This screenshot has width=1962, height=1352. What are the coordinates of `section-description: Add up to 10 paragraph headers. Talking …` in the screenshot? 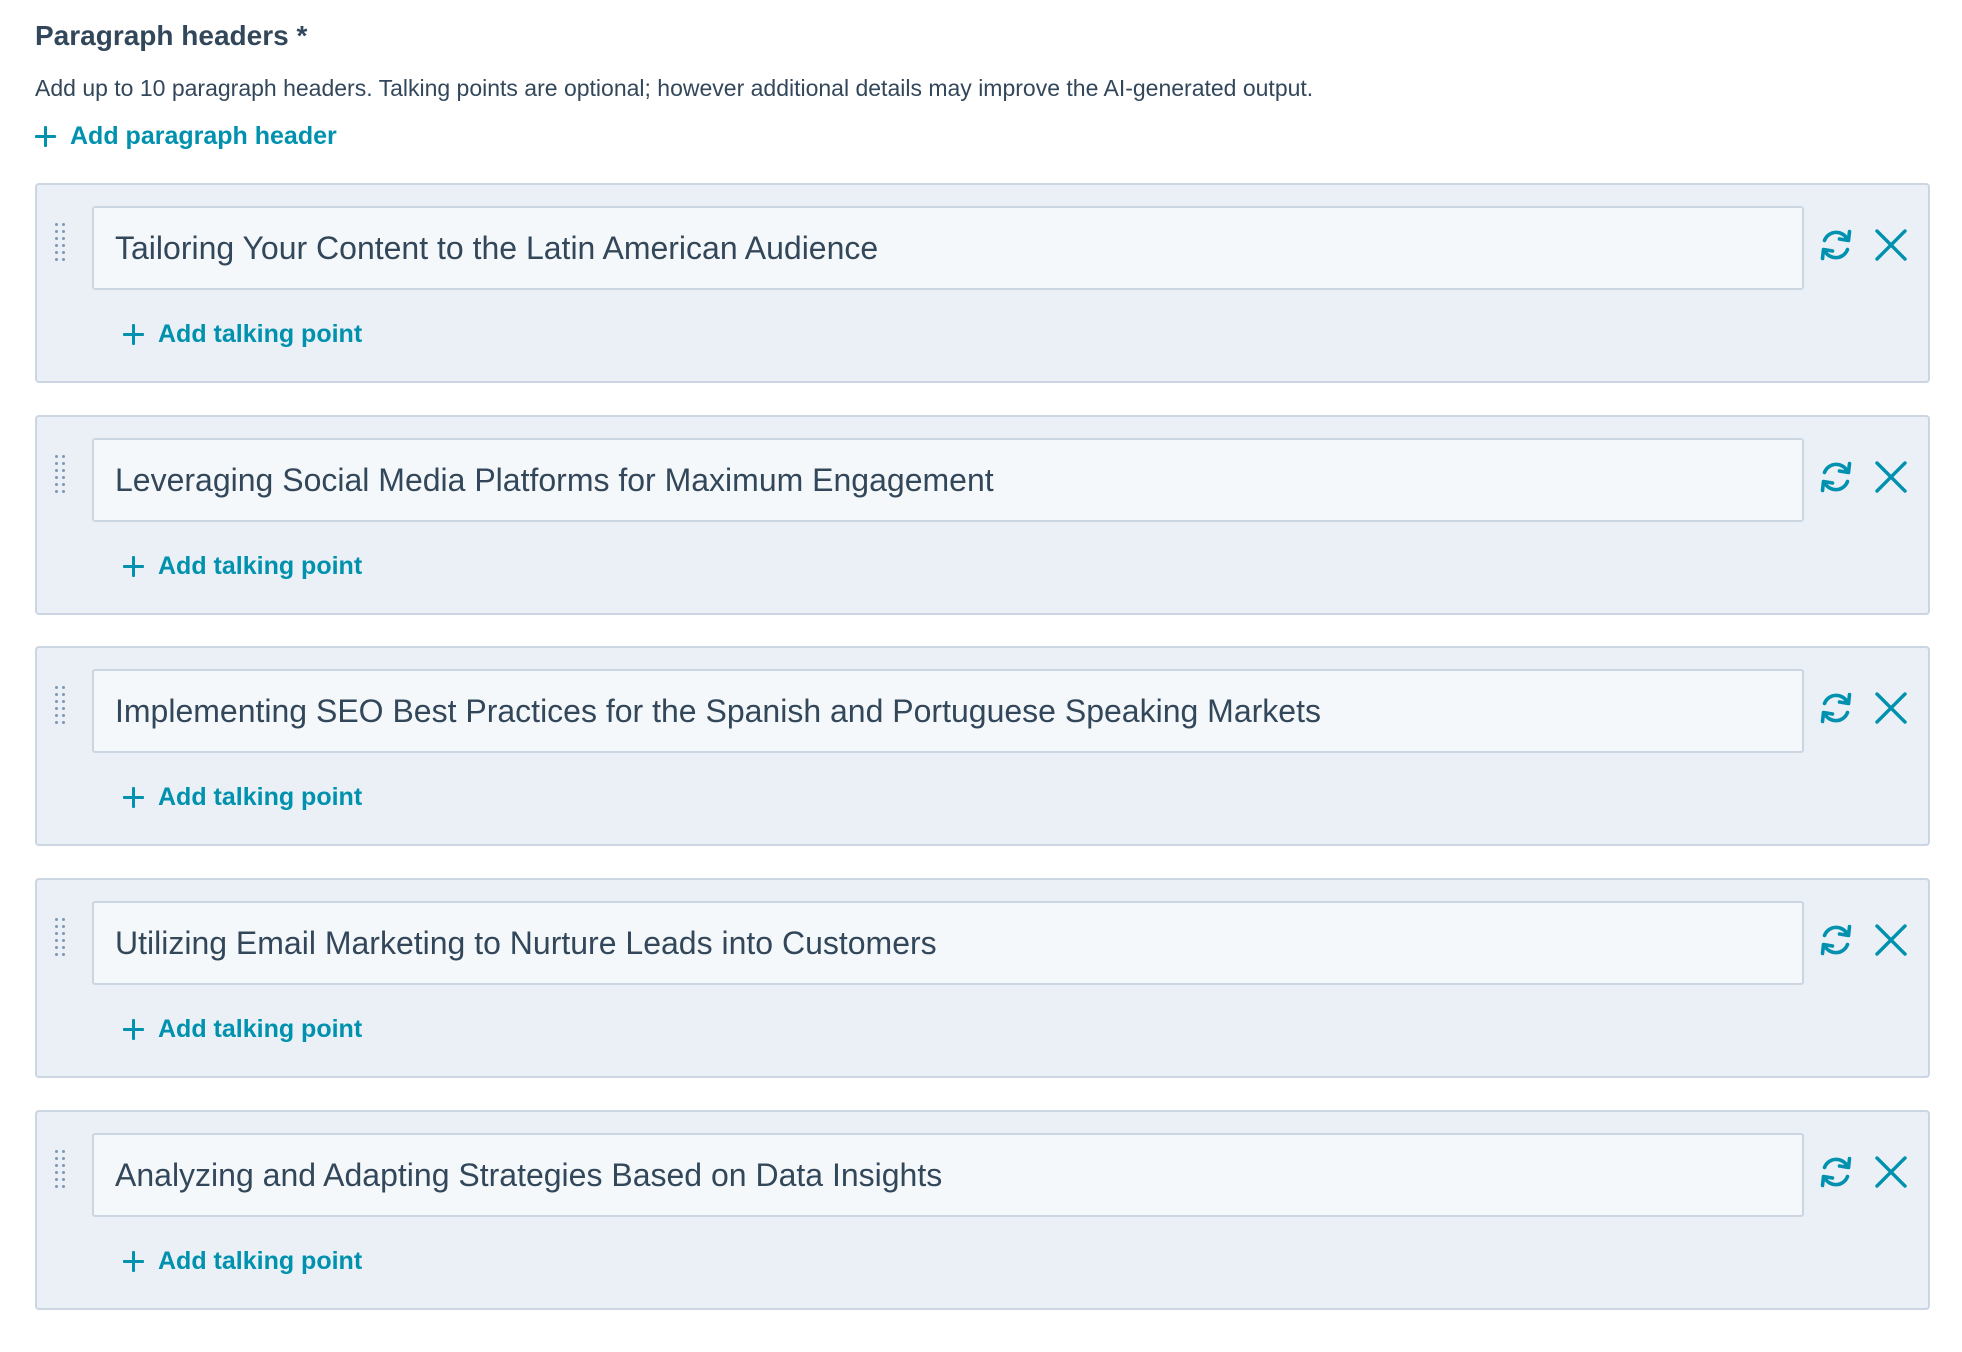 It's located at (674, 88).